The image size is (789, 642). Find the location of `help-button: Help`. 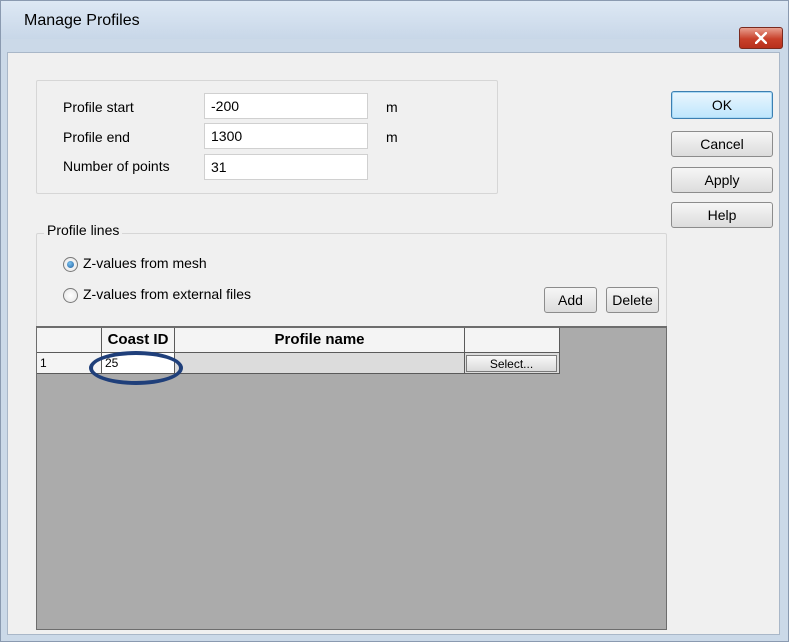

help-button: Help is located at coordinates (722, 215).